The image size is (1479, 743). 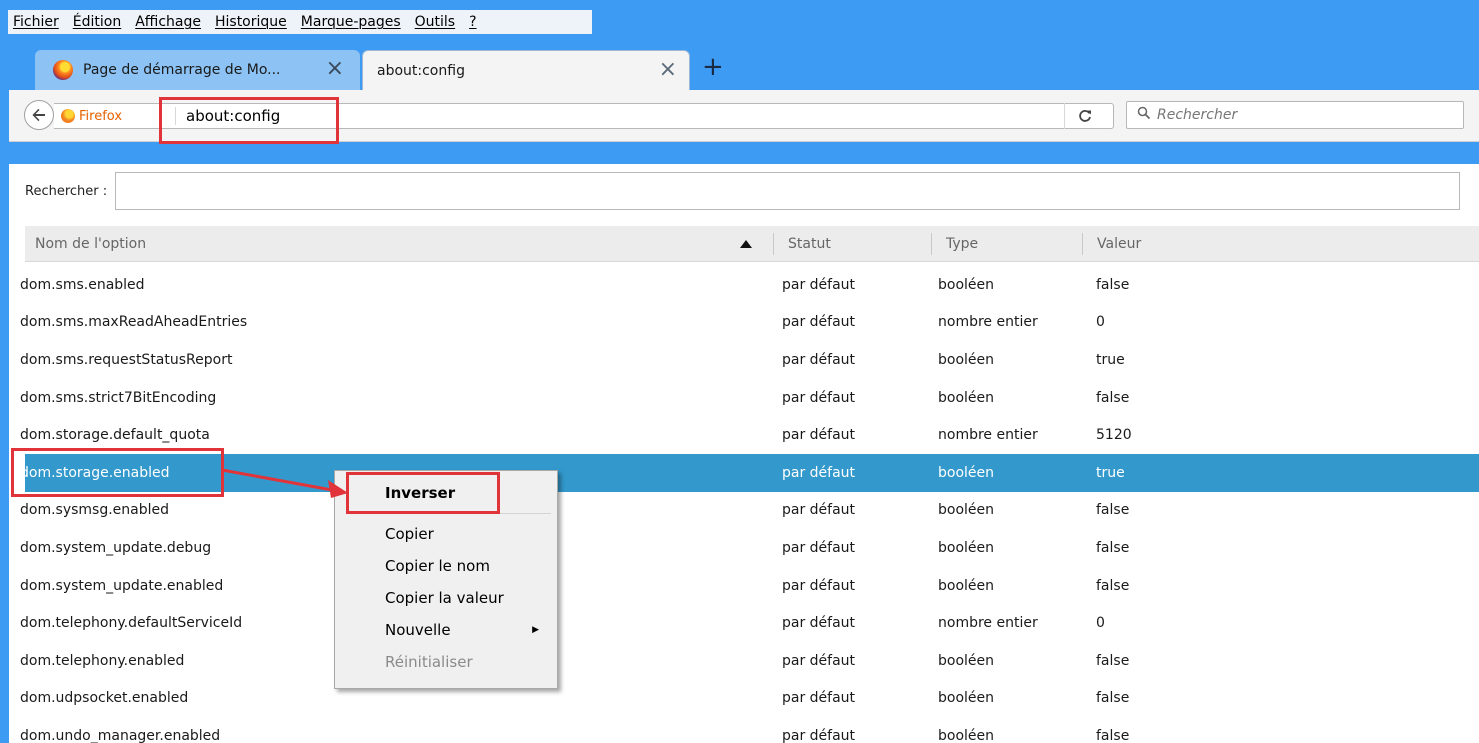 I want to click on identity-label: Firefox, so click(x=101, y=116).